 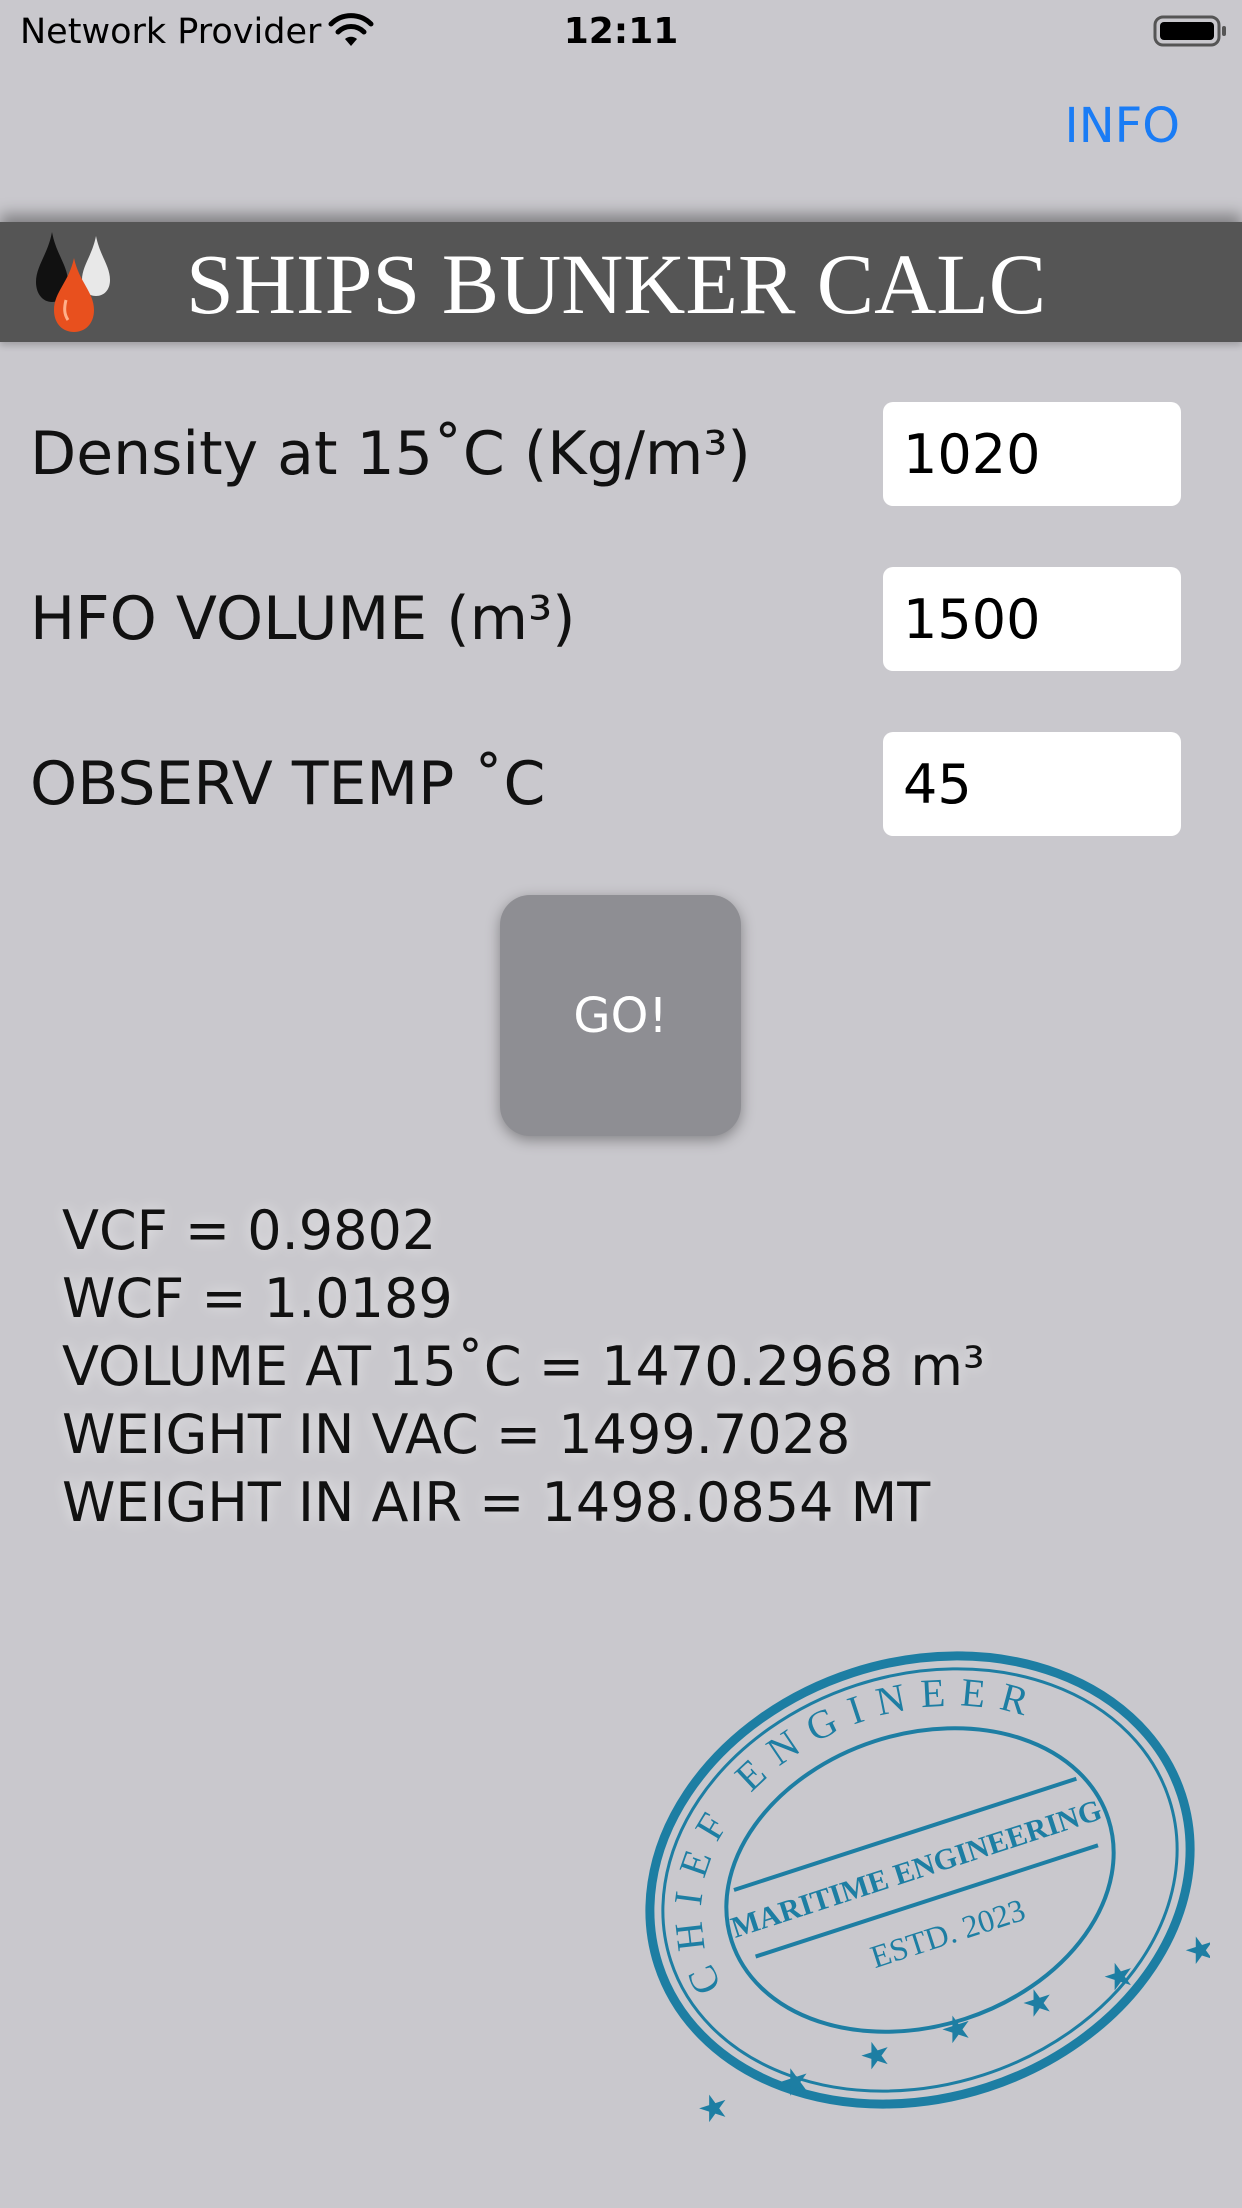 What do you see at coordinates (303, 619) in the screenshot?
I see `volume-label: HFO VOLUME (m³)` at bounding box center [303, 619].